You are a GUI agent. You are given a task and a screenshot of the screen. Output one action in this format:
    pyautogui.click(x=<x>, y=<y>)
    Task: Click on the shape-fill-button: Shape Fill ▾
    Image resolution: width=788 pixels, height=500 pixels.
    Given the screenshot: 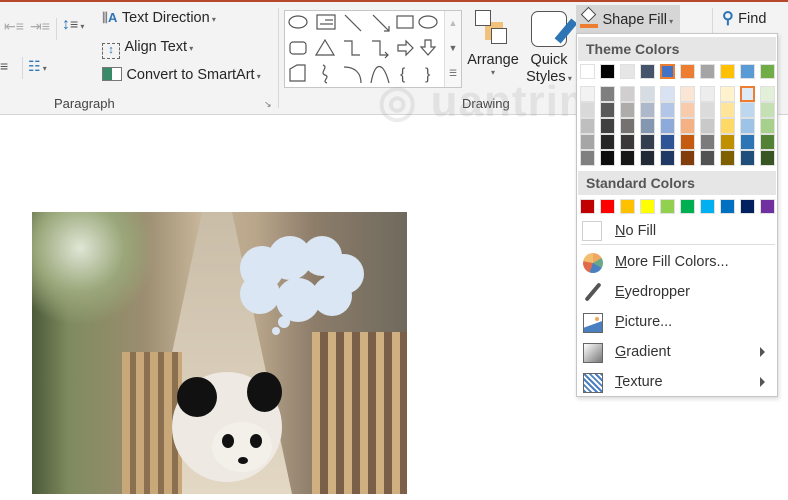 What is the action you would take?
    pyautogui.click(x=628, y=19)
    